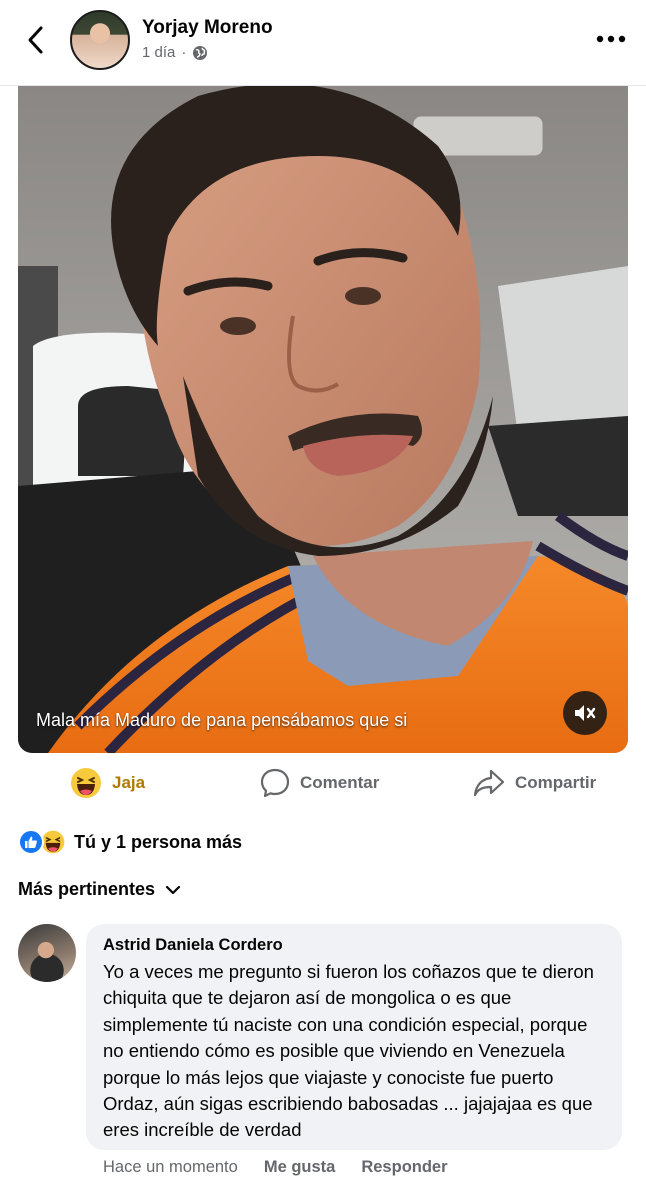 The image size is (646, 1200). I want to click on comment-footer: Hace un momento Me gusta Responder, so click(275, 1167).